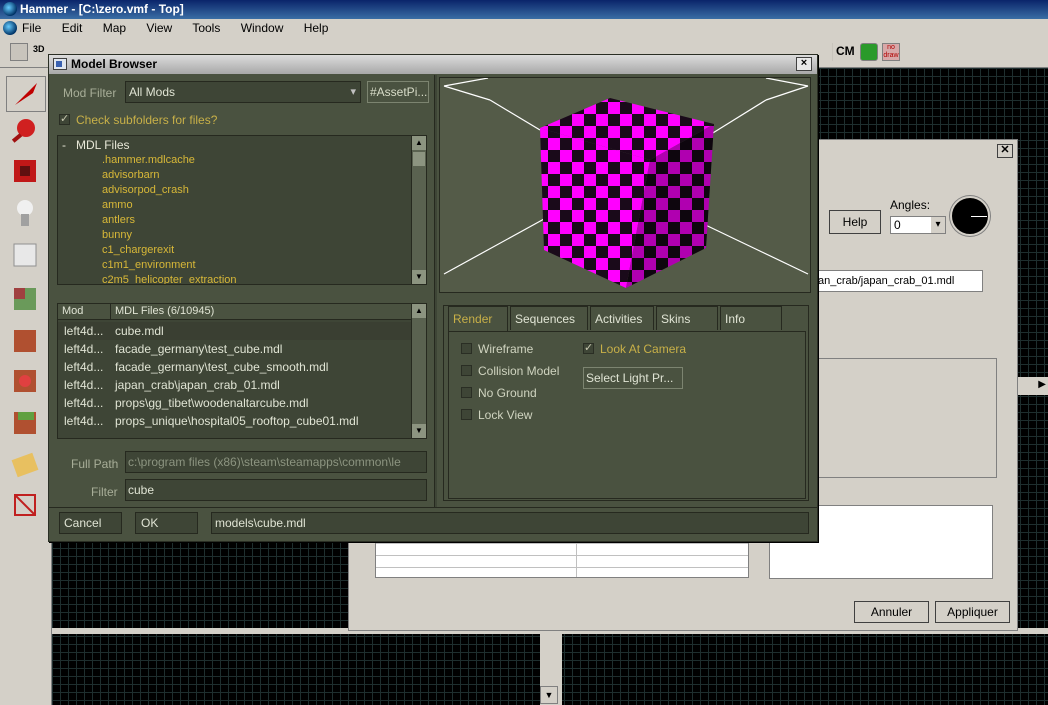 The image size is (1048, 705). I want to click on overlay-tool-icon, so click(26, 424).